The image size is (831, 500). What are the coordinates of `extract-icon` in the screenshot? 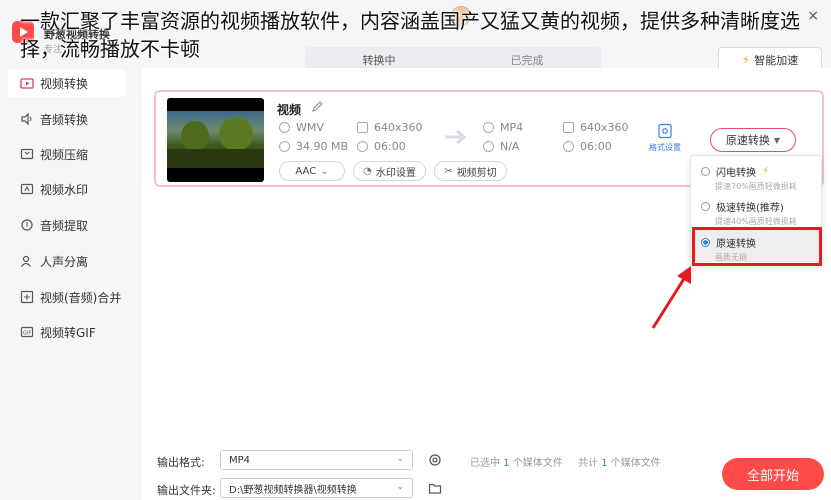 It's located at (27, 225).